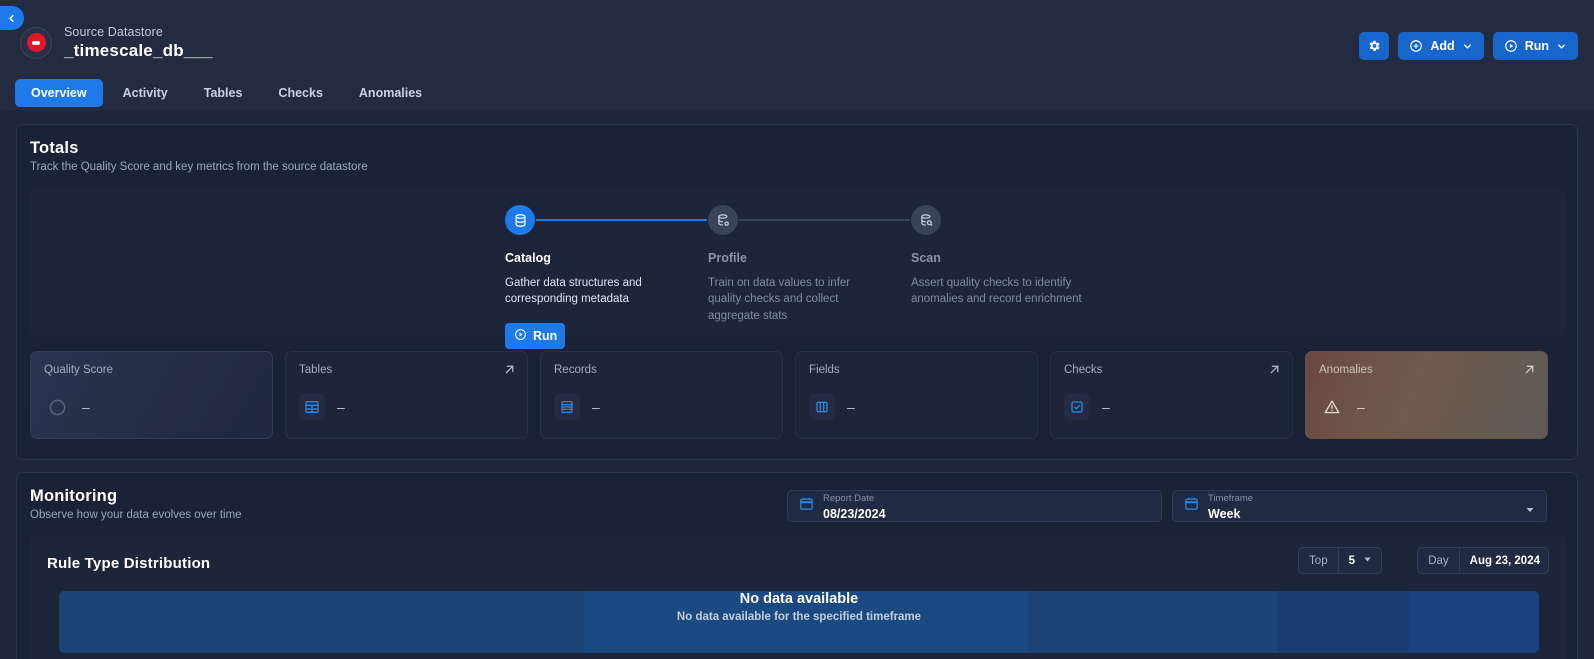 The width and height of the screenshot is (1594, 659). I want to click on report-date-picker: Report Date 08/23/2024, so click(974, 506).